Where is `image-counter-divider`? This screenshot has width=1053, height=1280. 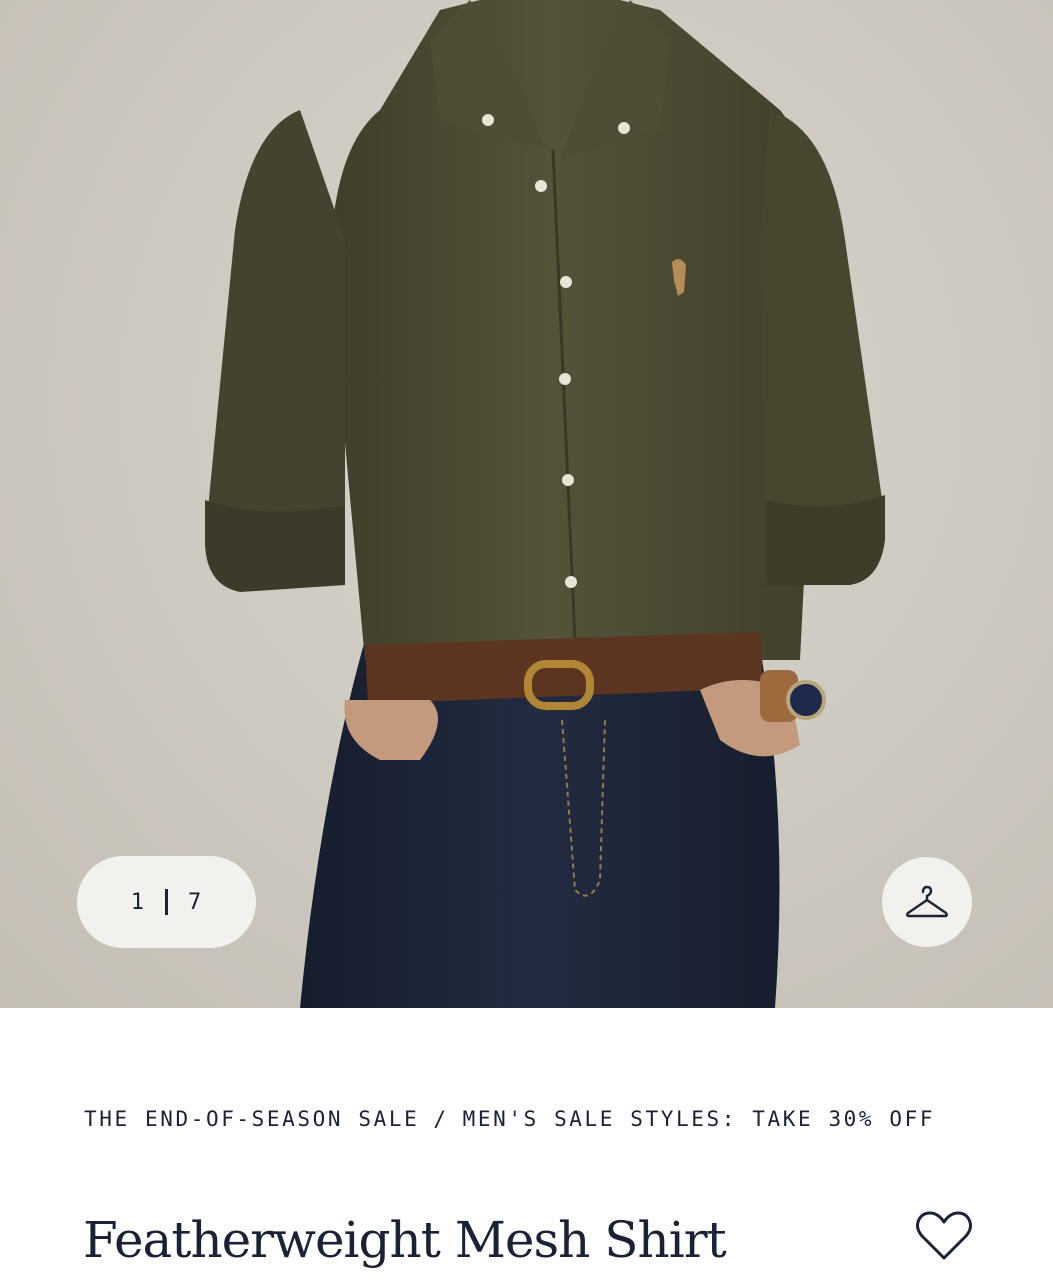
image-counter-divider is located at coordinates (166, 902).